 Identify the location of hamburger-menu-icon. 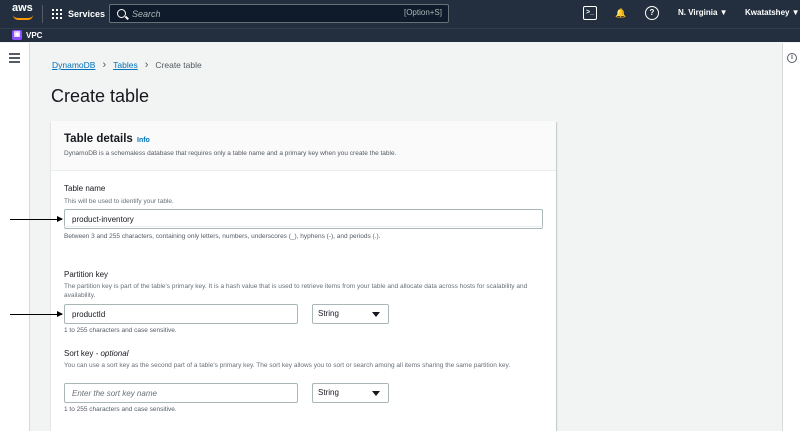
(14, 58).